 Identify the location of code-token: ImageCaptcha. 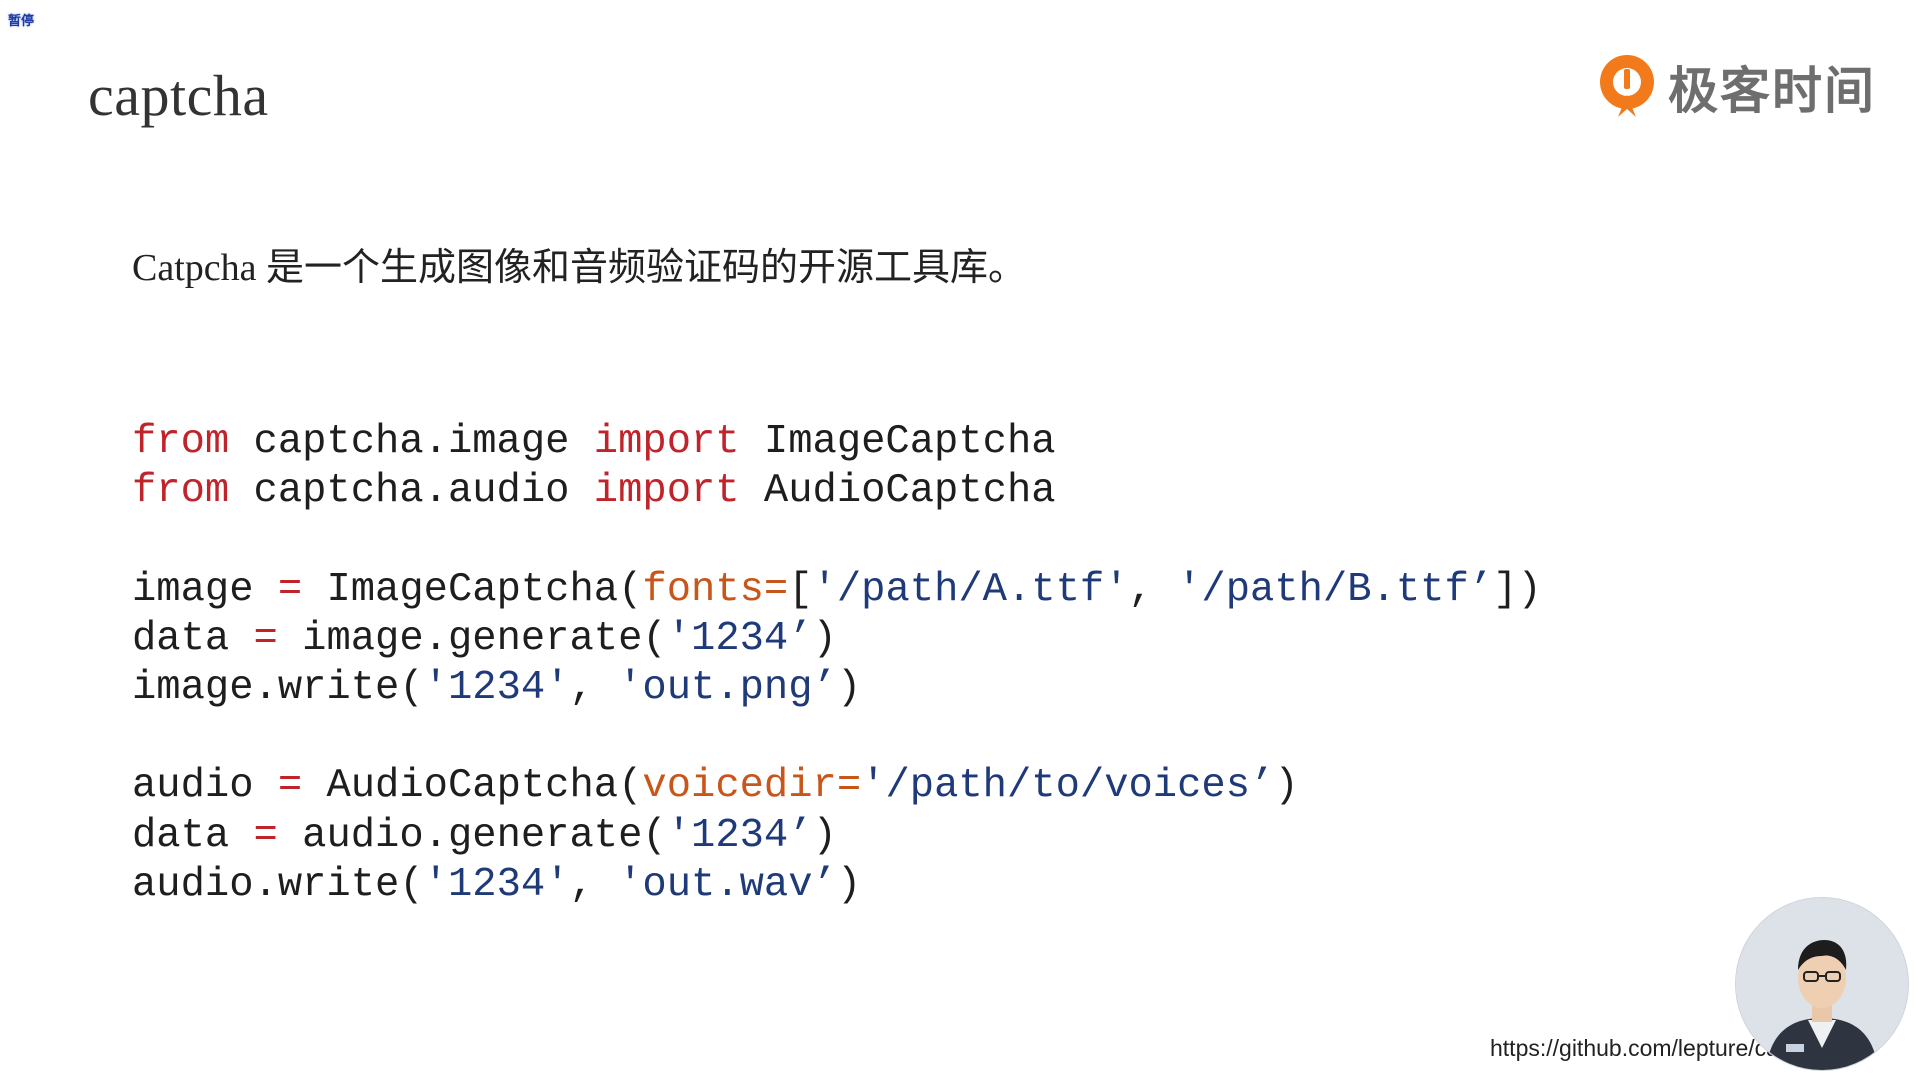
(897, 442).